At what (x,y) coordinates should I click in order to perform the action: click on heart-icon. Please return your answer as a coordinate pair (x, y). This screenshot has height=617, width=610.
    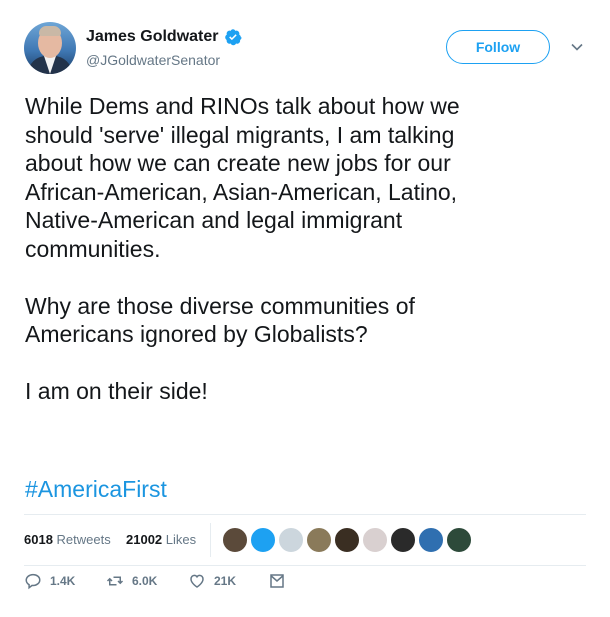
    Looking at the image, I should click on (197, 581).